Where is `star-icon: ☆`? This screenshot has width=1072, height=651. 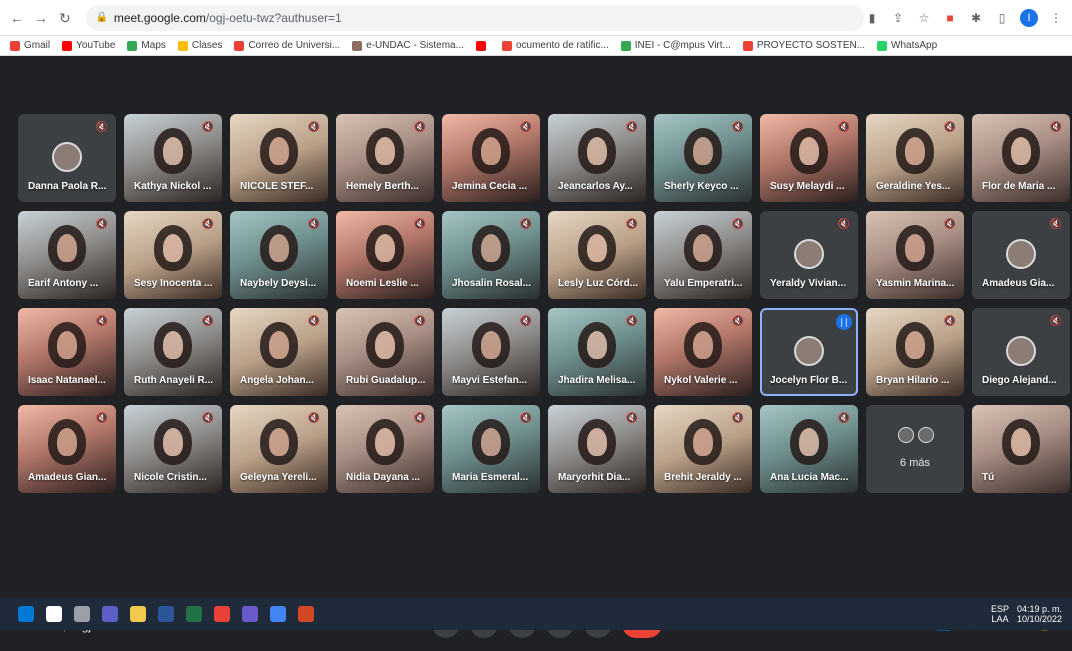
star-icon: ☆ is located at coordinates (924, 18).